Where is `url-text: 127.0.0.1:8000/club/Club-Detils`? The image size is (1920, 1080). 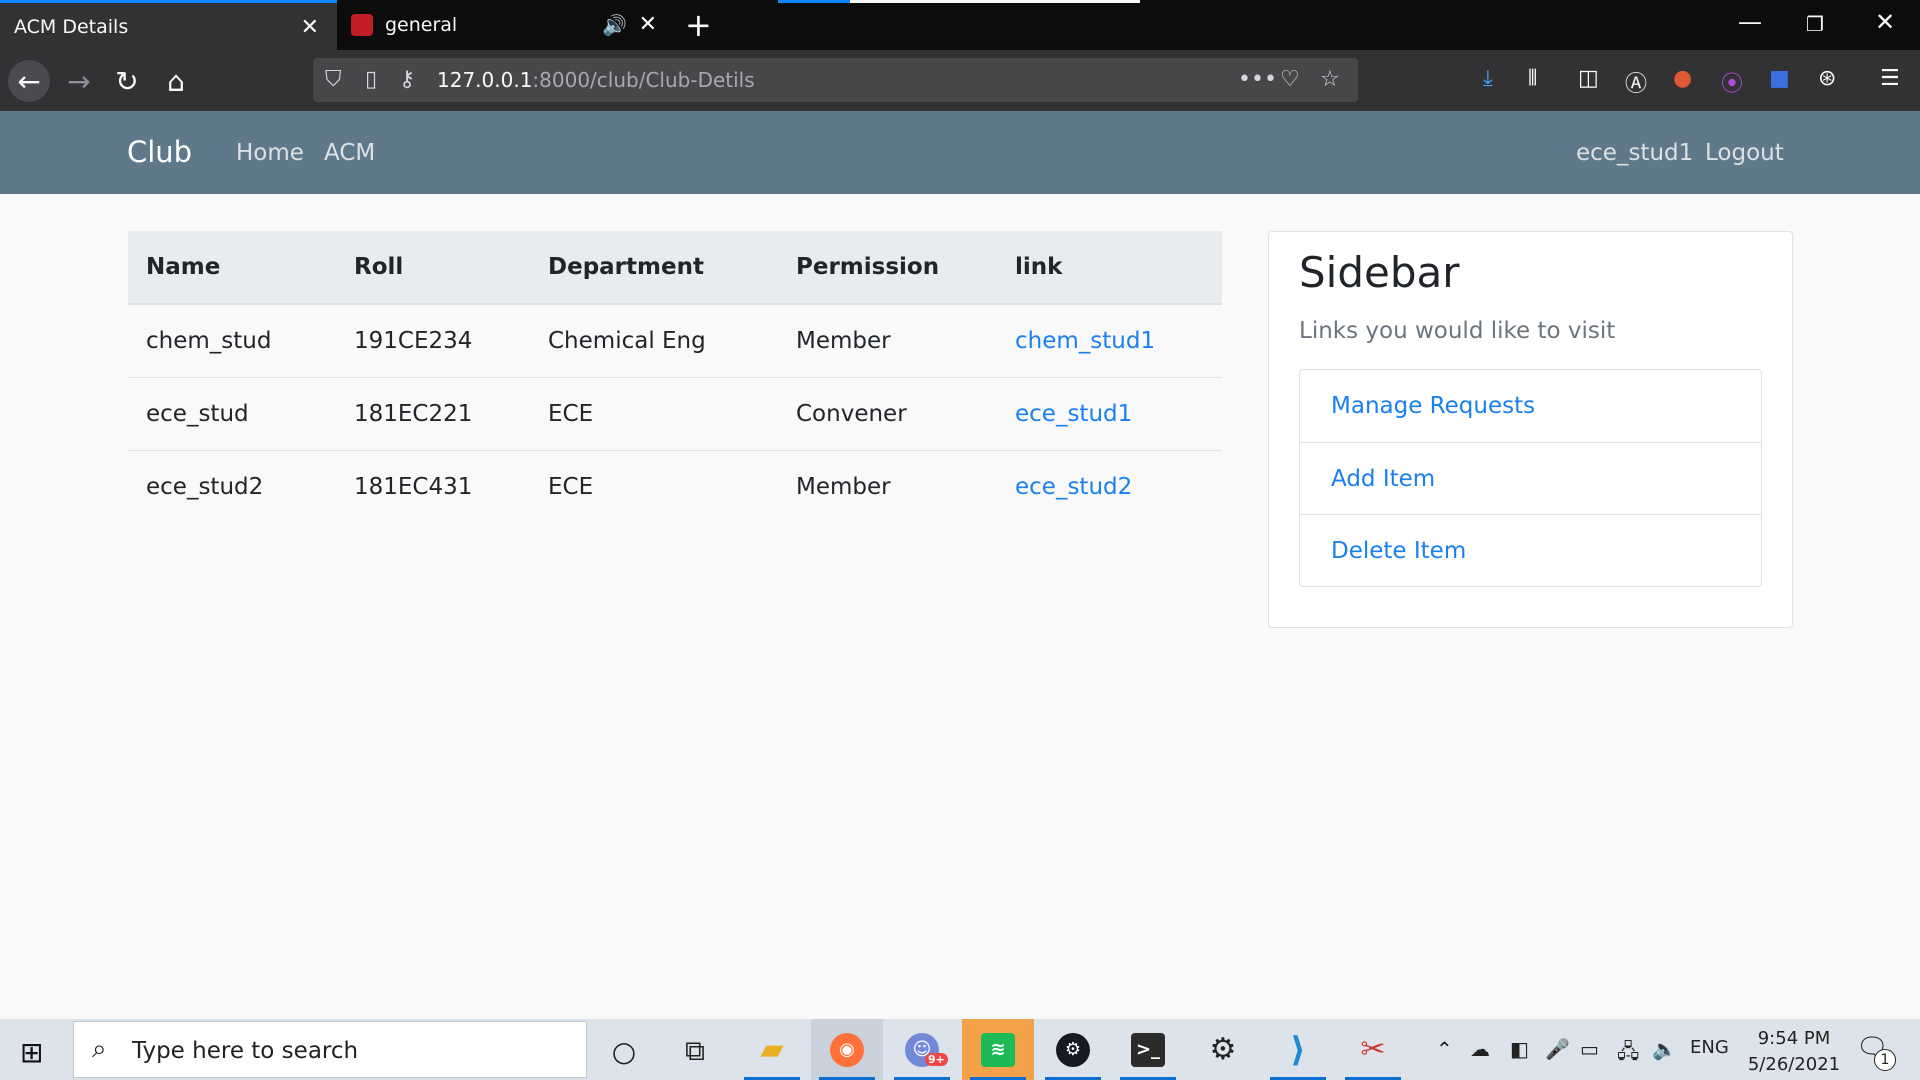 url-text: 127.0.0.1:8000/club/Club-Detils is located at coordinates (596, 80).